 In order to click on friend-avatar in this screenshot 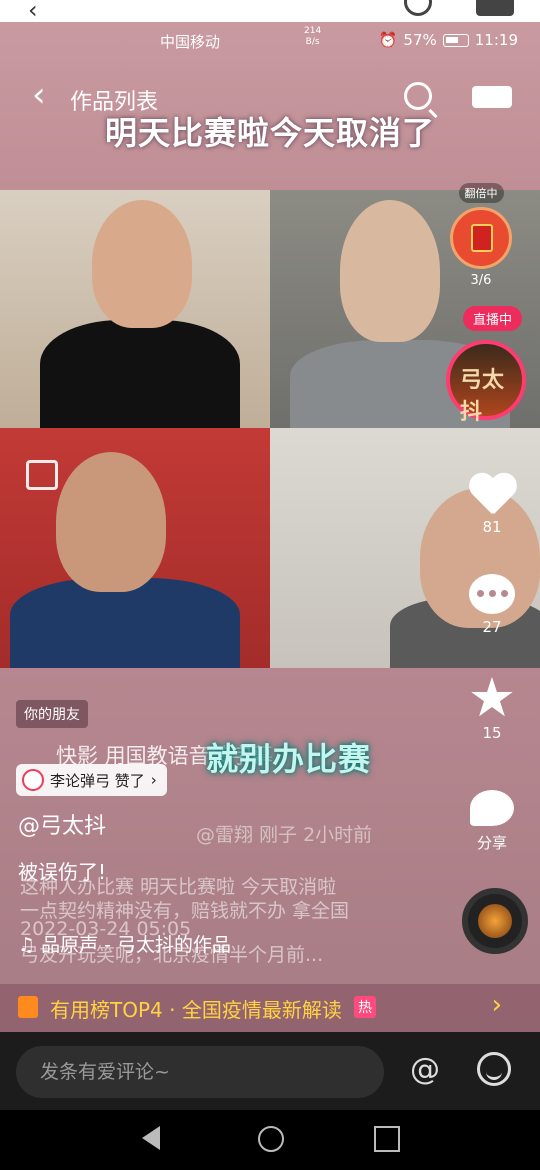, I will do `click(33, 780)`.